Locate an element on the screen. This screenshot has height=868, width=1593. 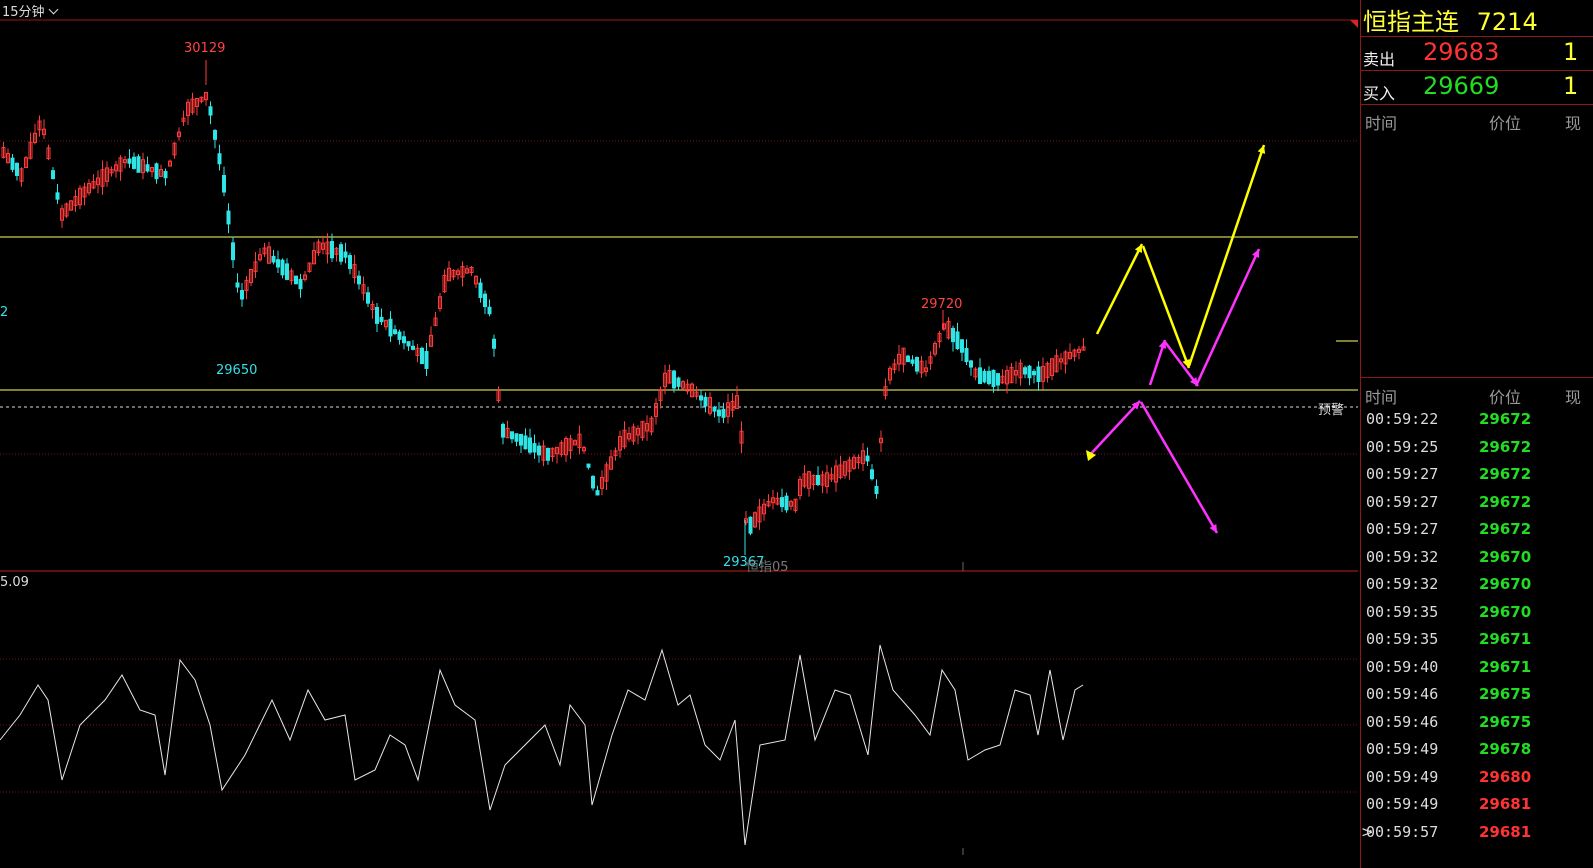
tick-row: 00:59:46 29675 is located at coordinates (1477, 698).